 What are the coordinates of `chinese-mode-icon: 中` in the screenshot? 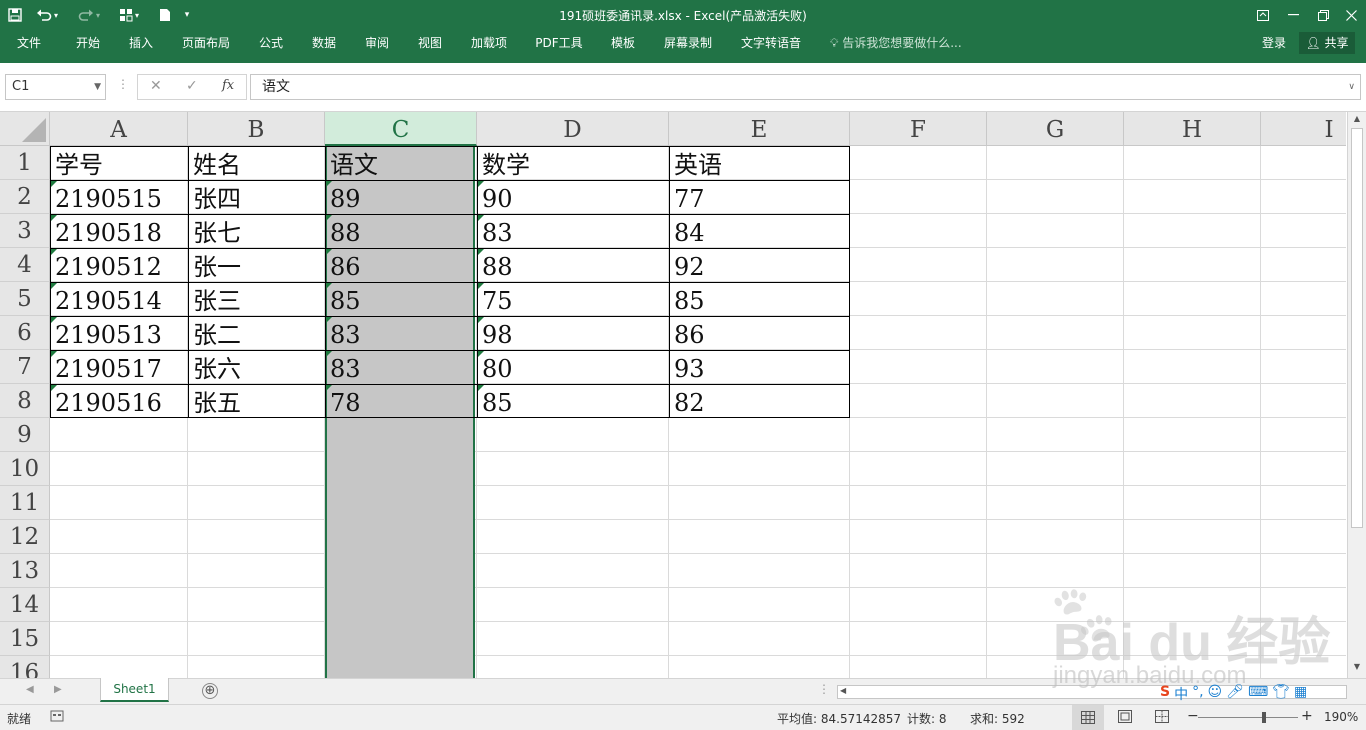 It's located at (1181, 695).